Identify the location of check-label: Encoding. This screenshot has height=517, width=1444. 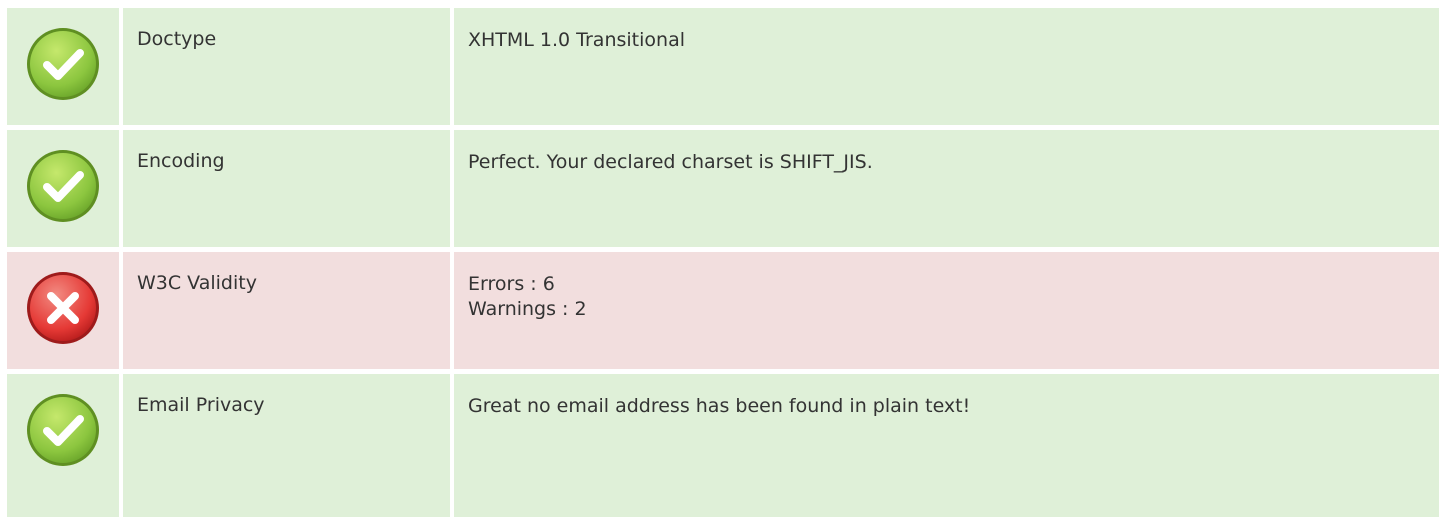
(286, 188).